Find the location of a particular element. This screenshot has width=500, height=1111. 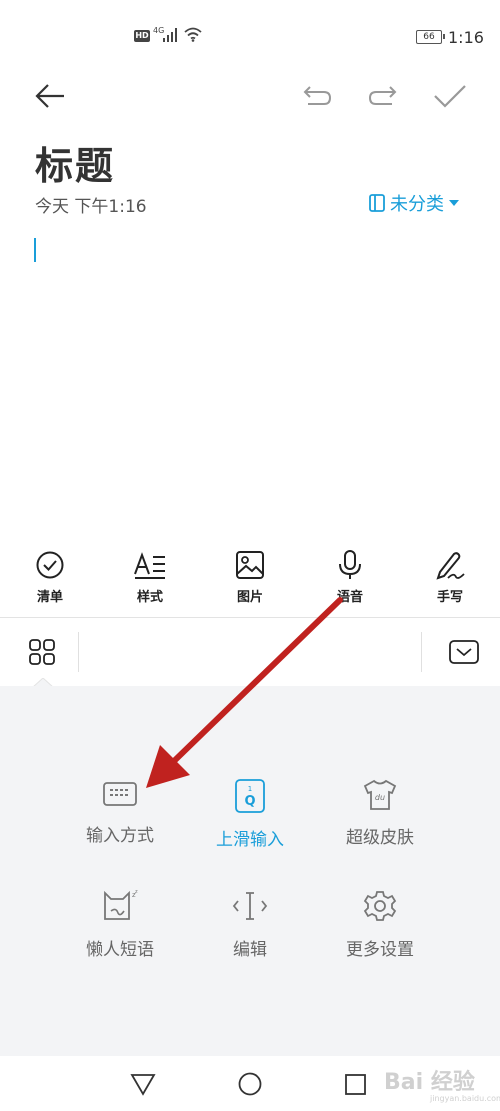

watermark-url: jingyan.baidu.com is located at coordinates (465, 1098).